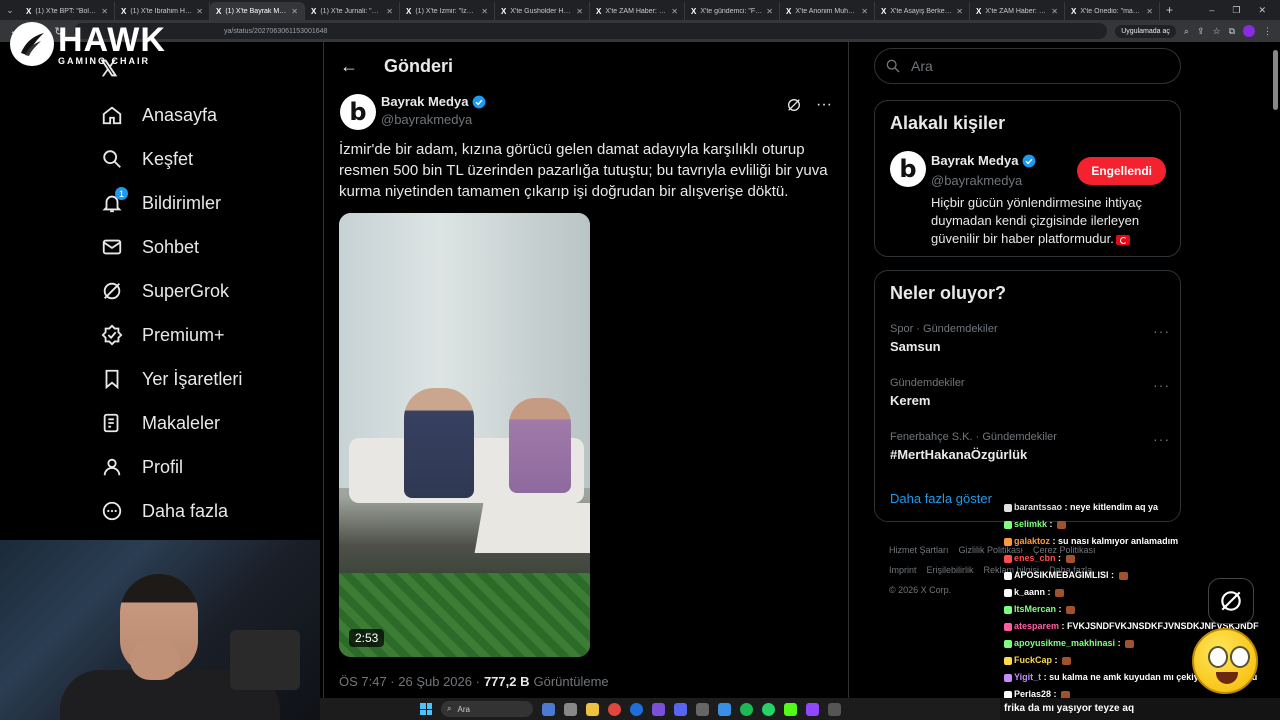 The height and width of the screenshot is (720, 1280). I want to click on grok-floating-button, so click(1231, 601).